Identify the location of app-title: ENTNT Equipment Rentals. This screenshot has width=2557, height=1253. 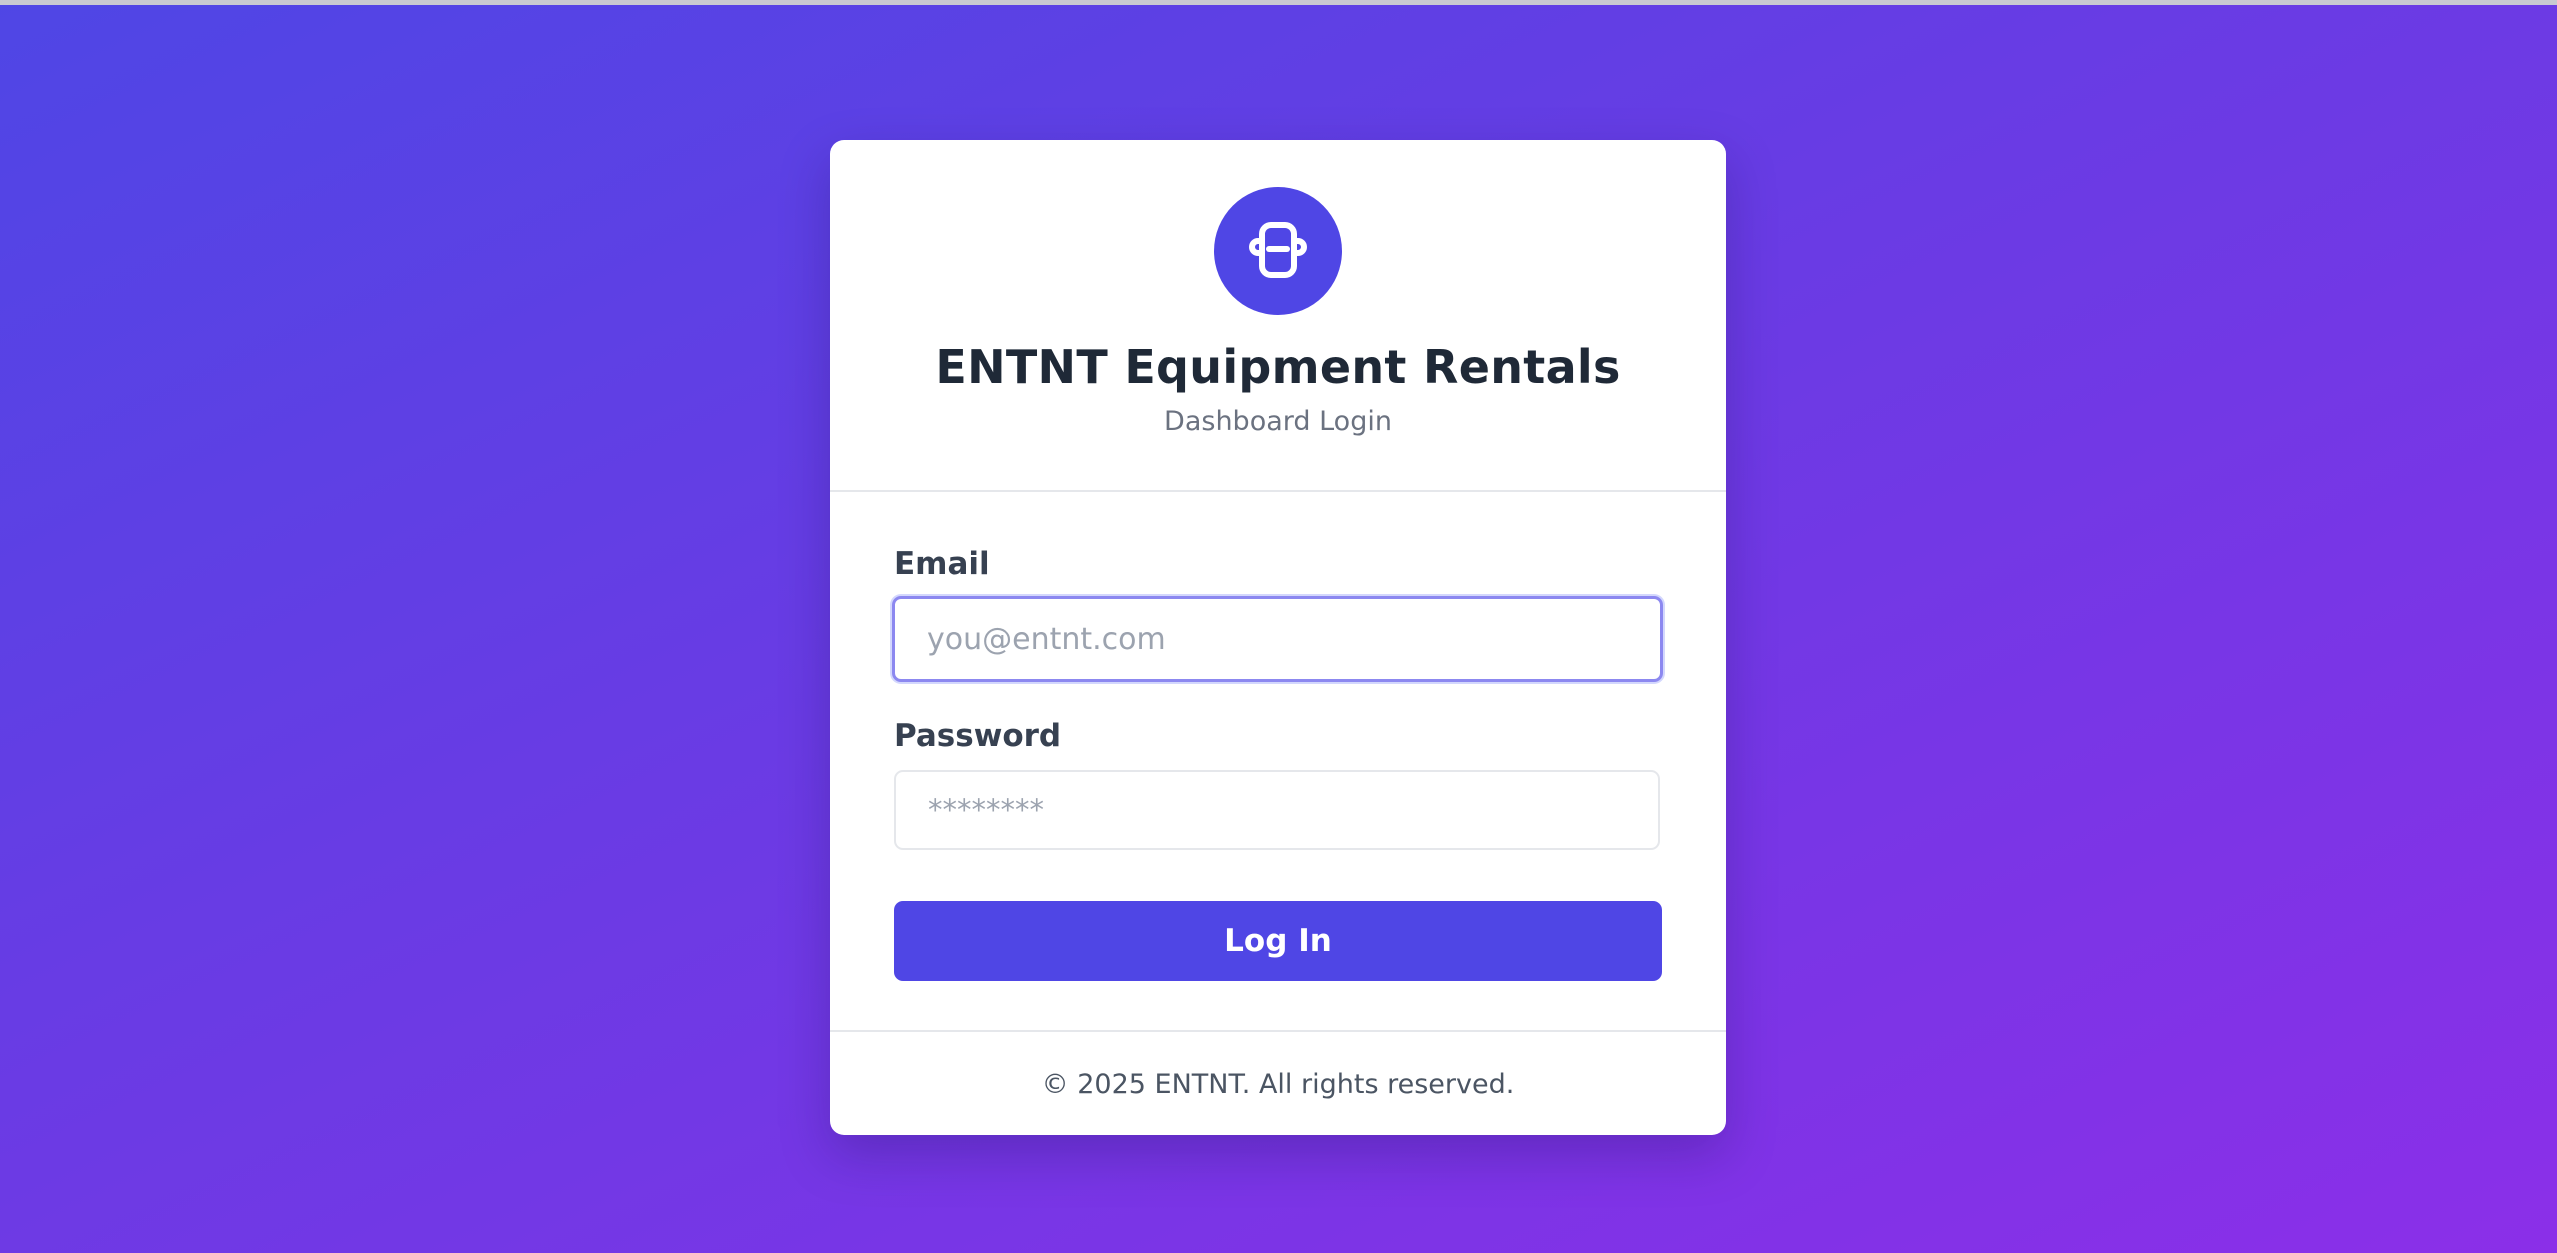
(1278, 367).